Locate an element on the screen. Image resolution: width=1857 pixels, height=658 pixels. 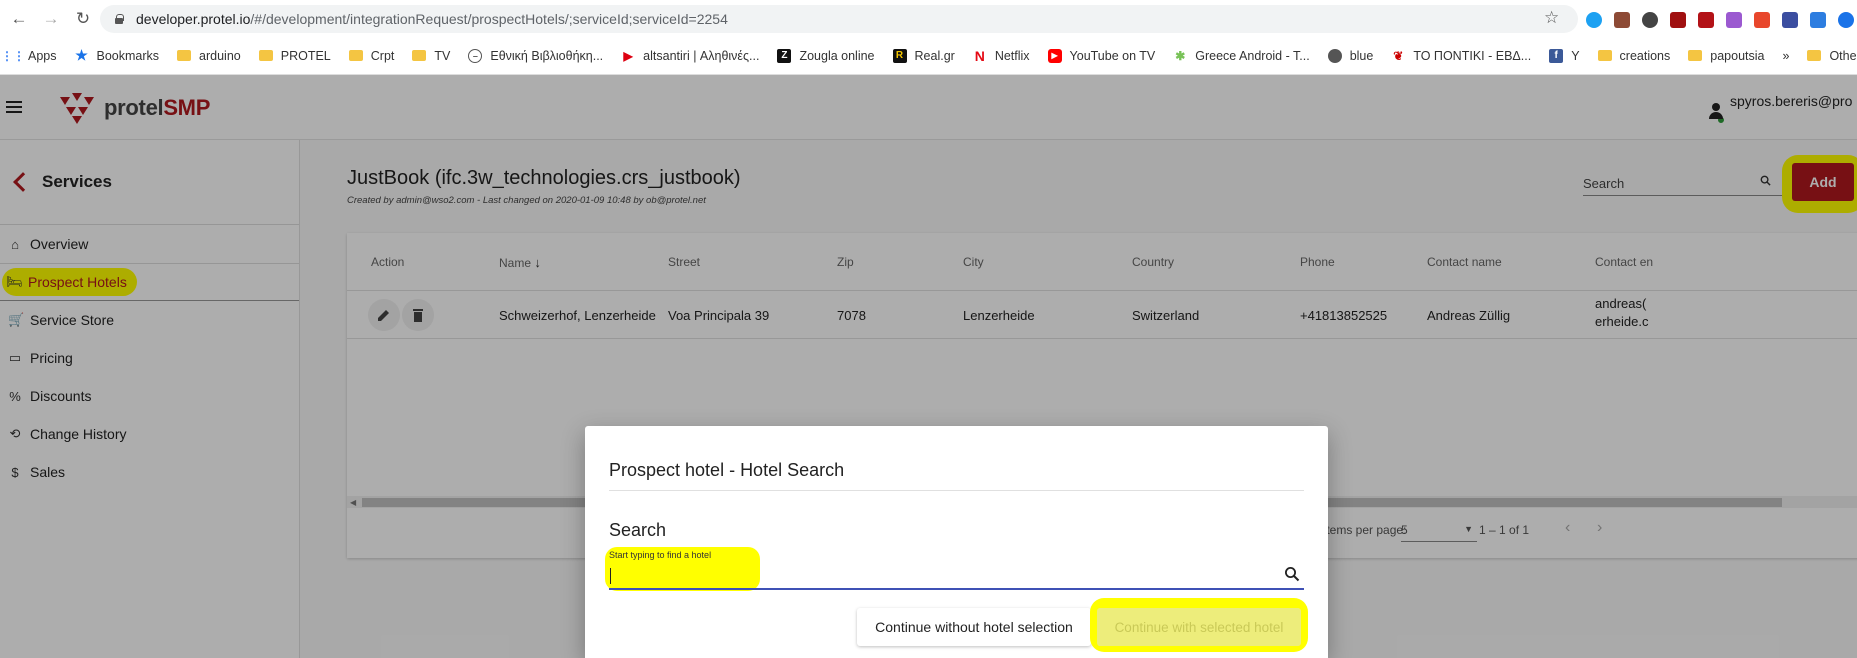
continue-with-hotel-button: Continue with selected hotel is located at coordinates (1199, 627).